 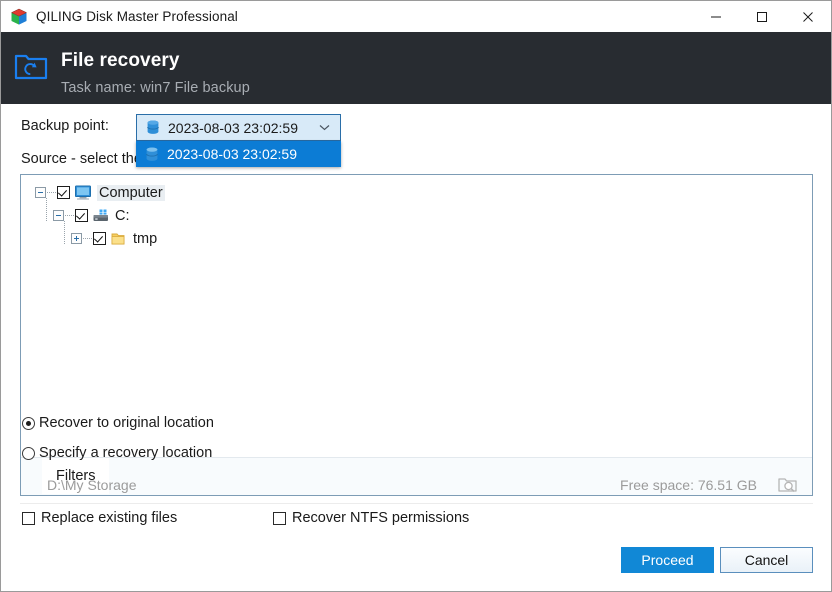 What do you see at coordinates (126, 423) in the screenshot?
I see `radio-label: Recover to original location` at bounding box center [126, 423].